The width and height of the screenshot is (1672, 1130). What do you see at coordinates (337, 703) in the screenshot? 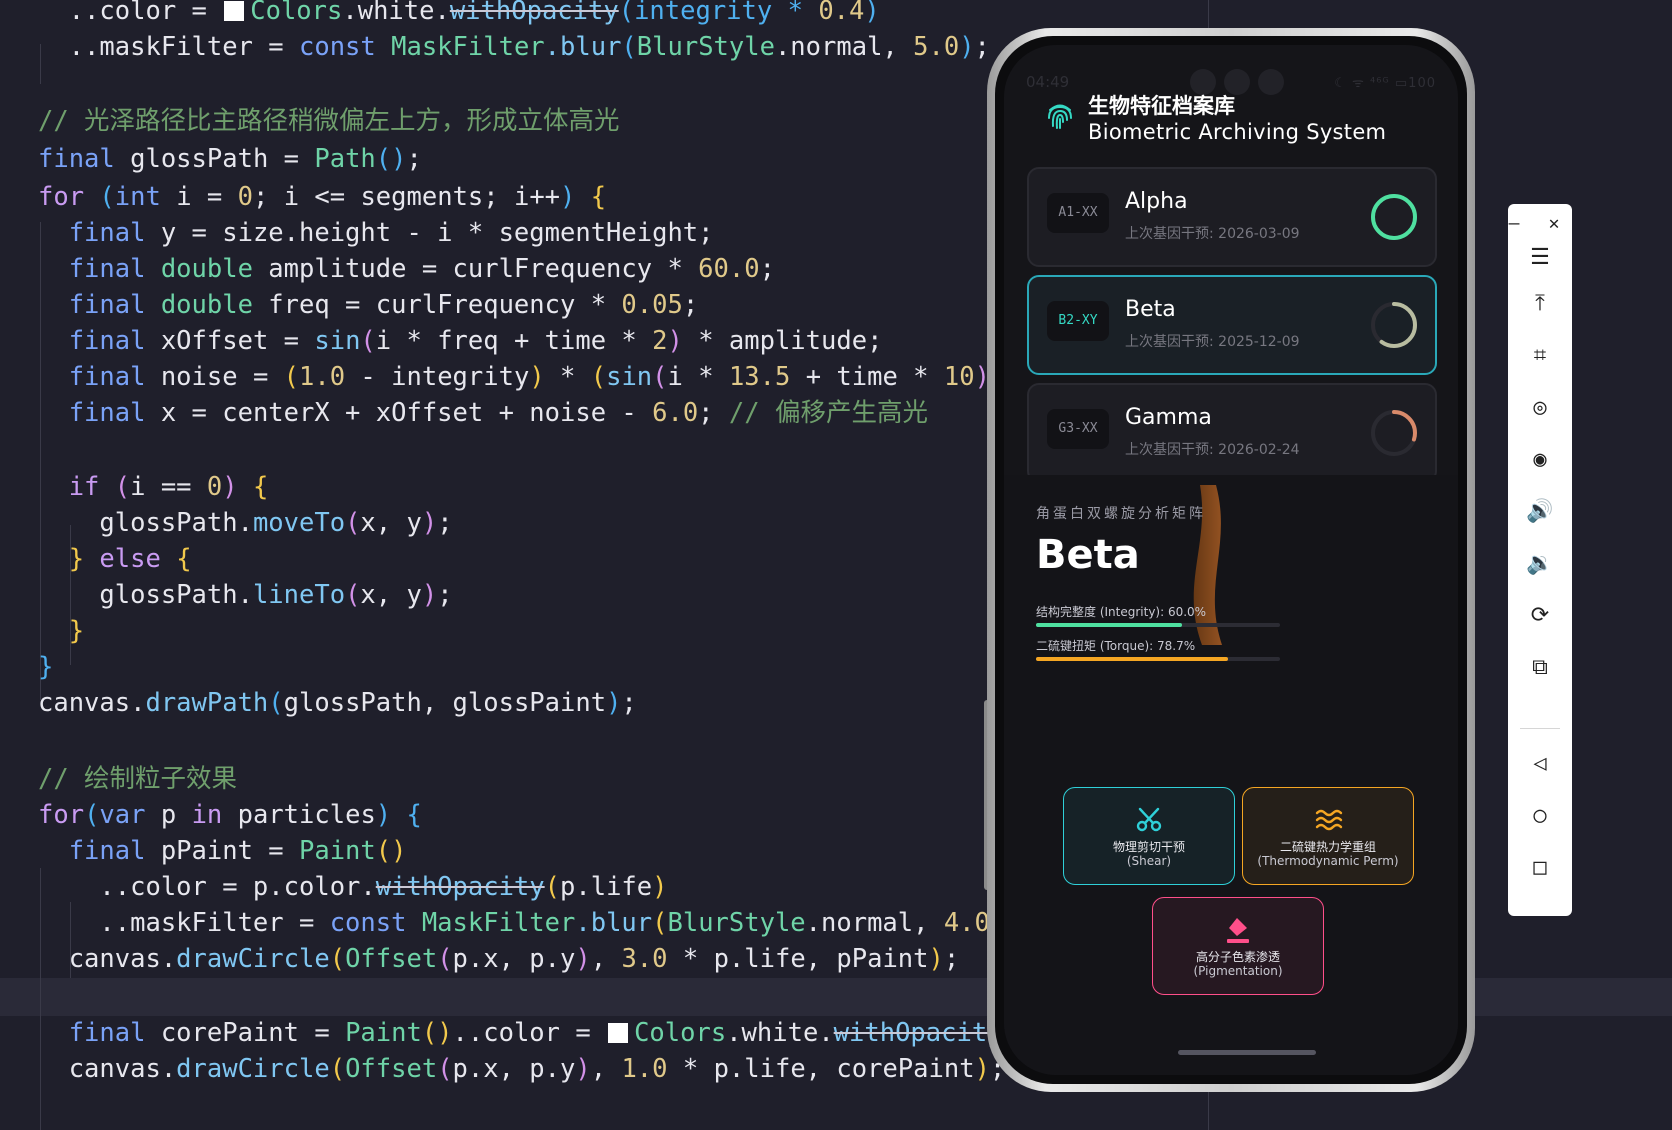
I see `code-line: canvas.drawPath(glossPath, glossPaint);` at bounding box center [337, 703].